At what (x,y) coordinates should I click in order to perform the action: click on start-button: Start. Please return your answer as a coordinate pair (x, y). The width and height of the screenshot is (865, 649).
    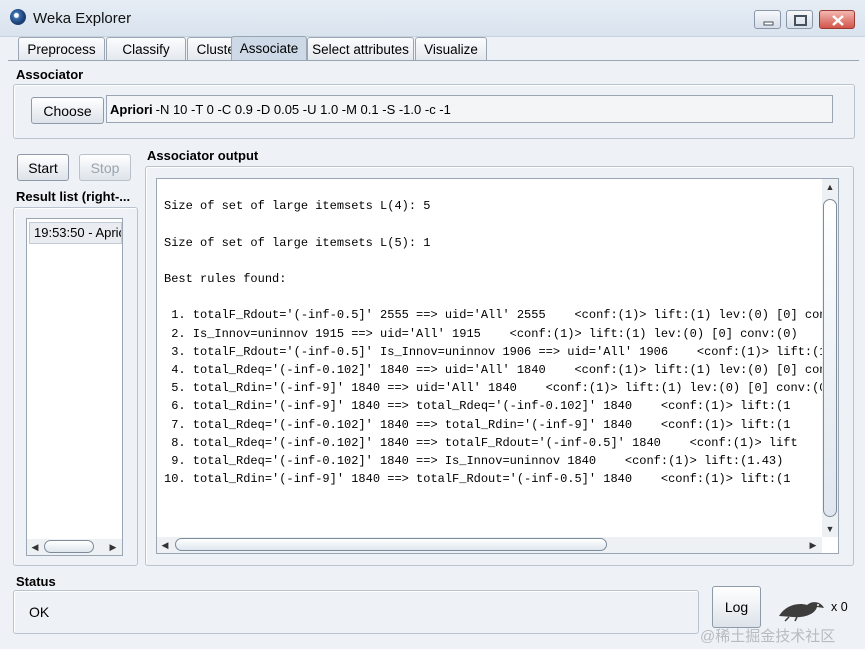
    Looking at the image, I should click on (43, 167).